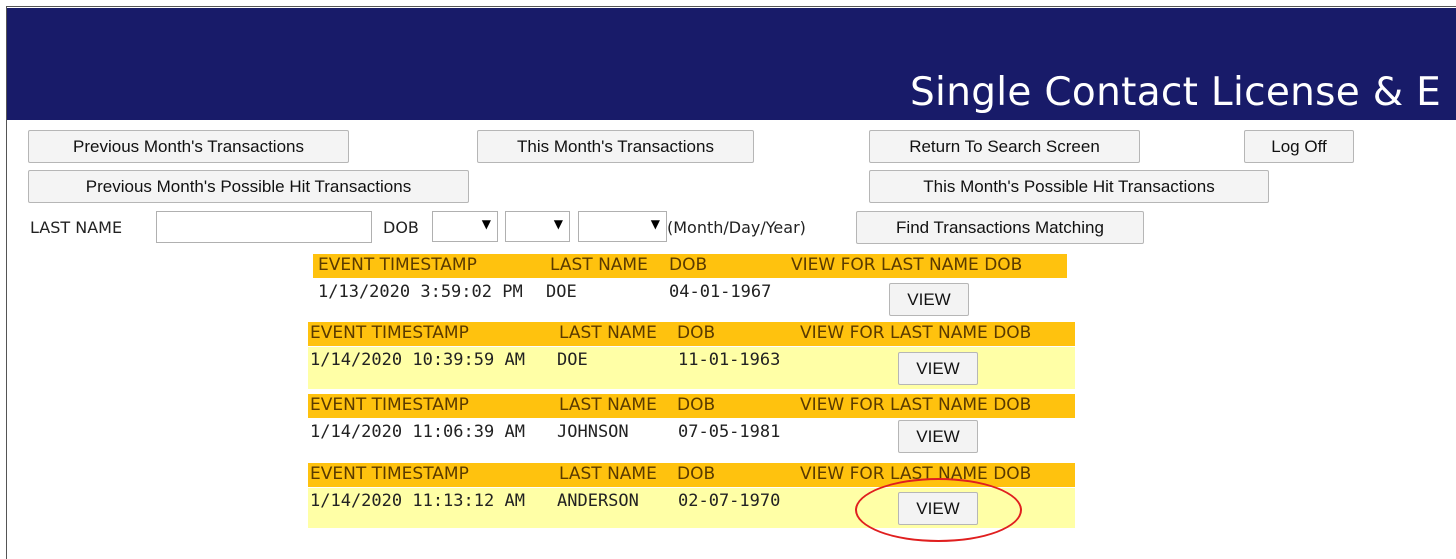  I want to click on row-dob: 11-01-1963, so click(729, 360).